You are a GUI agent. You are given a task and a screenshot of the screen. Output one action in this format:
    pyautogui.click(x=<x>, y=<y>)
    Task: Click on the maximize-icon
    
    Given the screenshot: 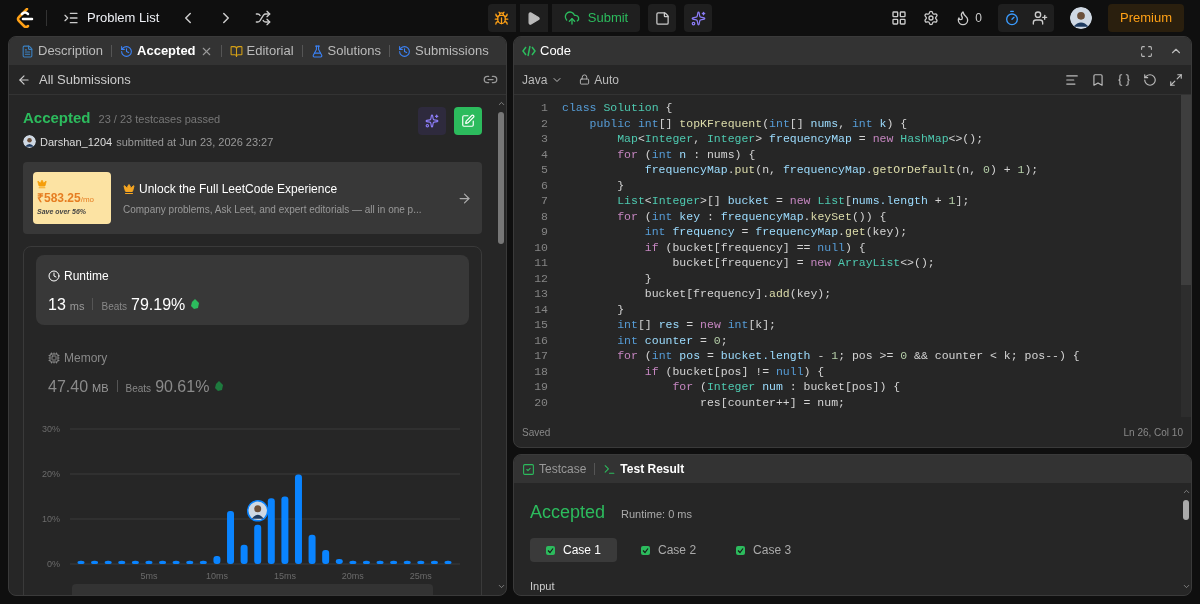 What is the action you would take?
    pyautogui.click(x=1146, y=51)
    